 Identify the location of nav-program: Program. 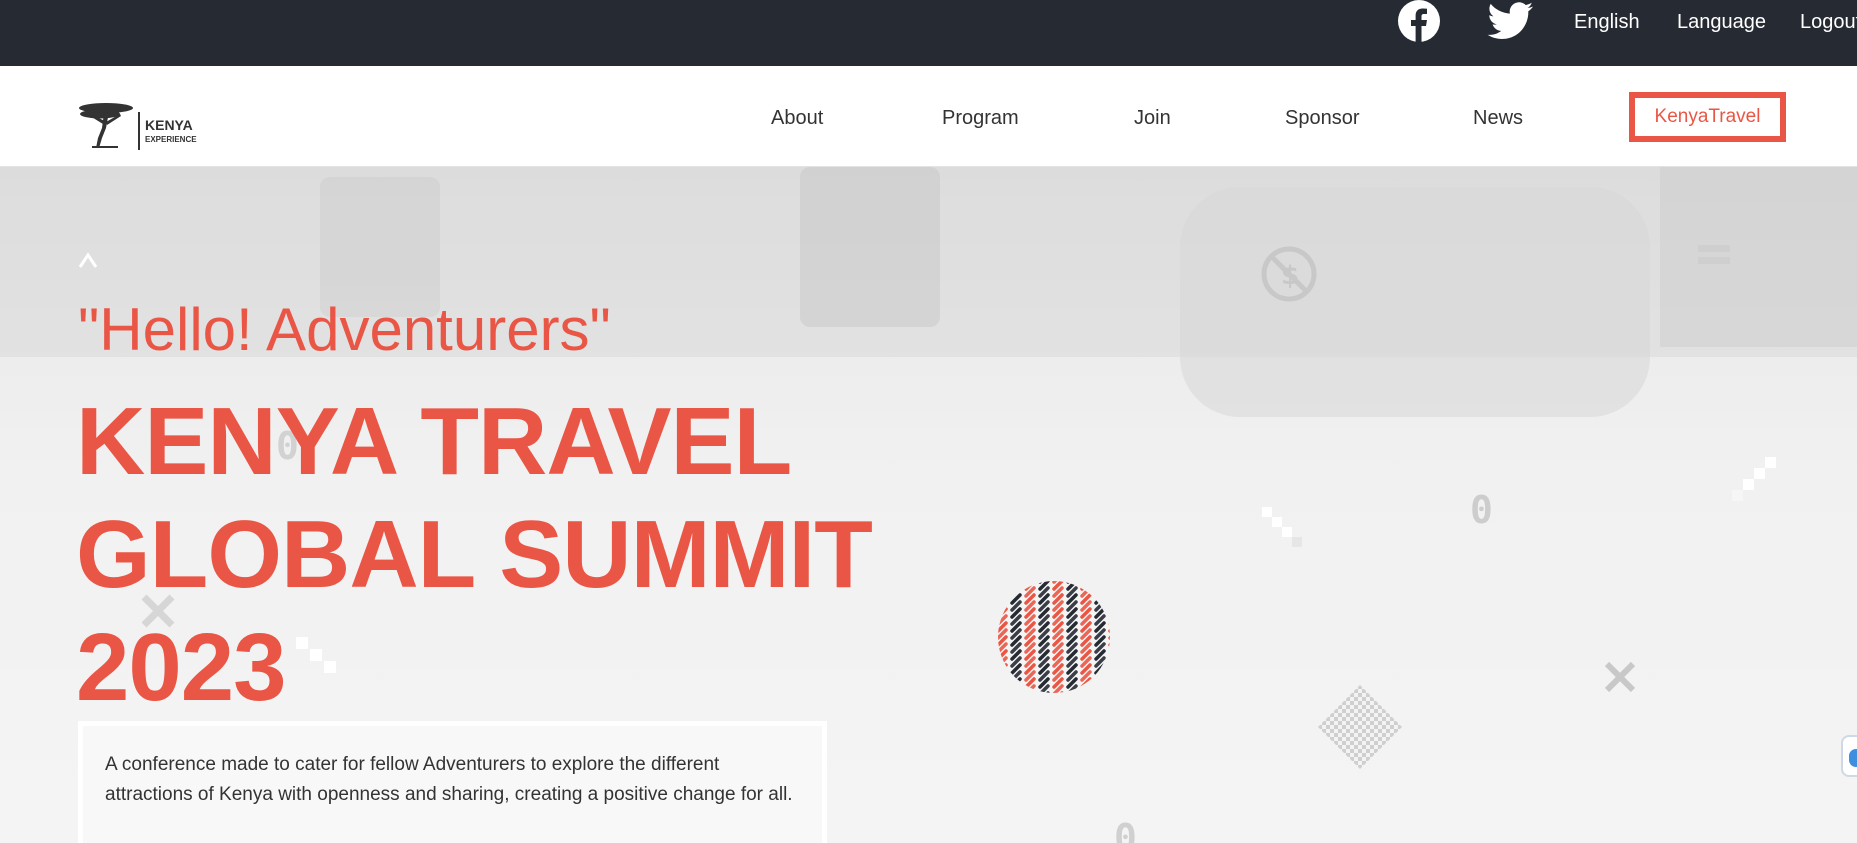
(980, 118).